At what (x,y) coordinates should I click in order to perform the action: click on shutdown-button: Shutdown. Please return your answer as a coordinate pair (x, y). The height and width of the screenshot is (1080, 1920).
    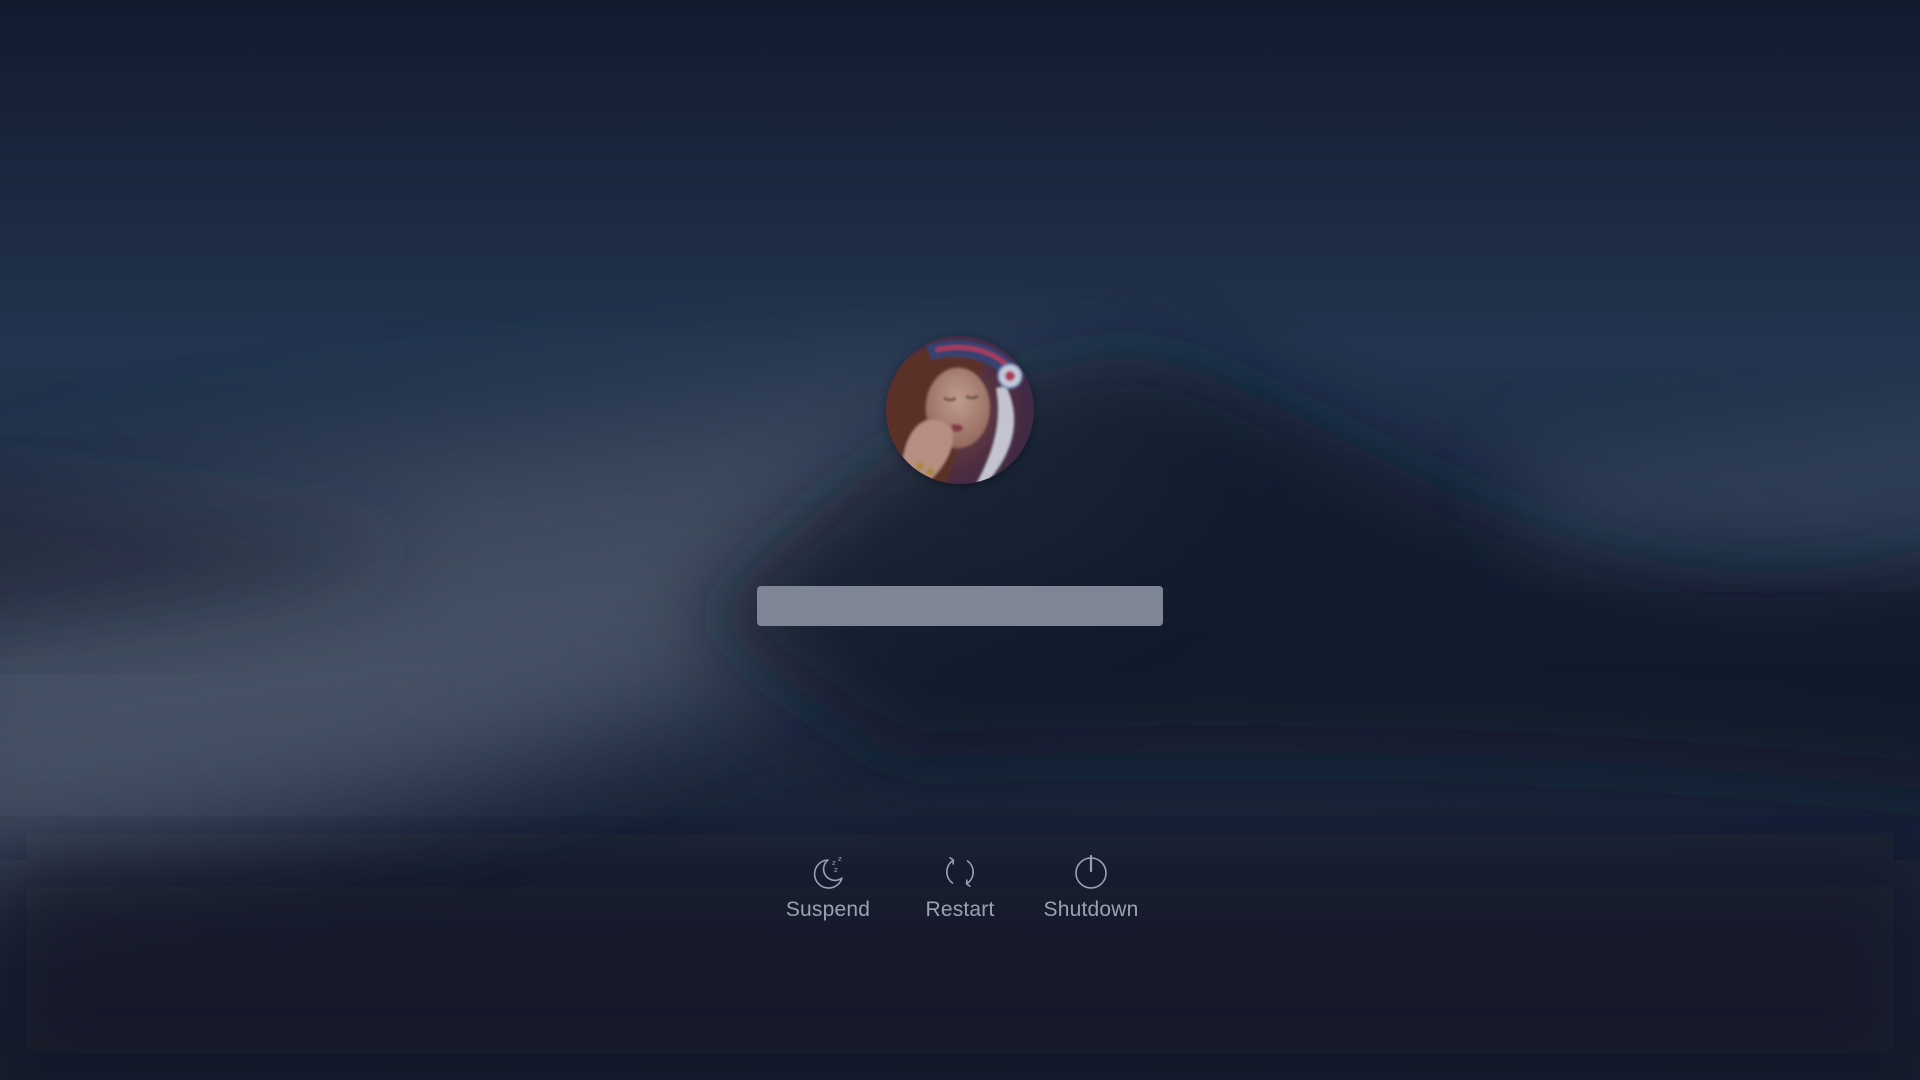
    Looking at the image, I should click on (1091, 888).